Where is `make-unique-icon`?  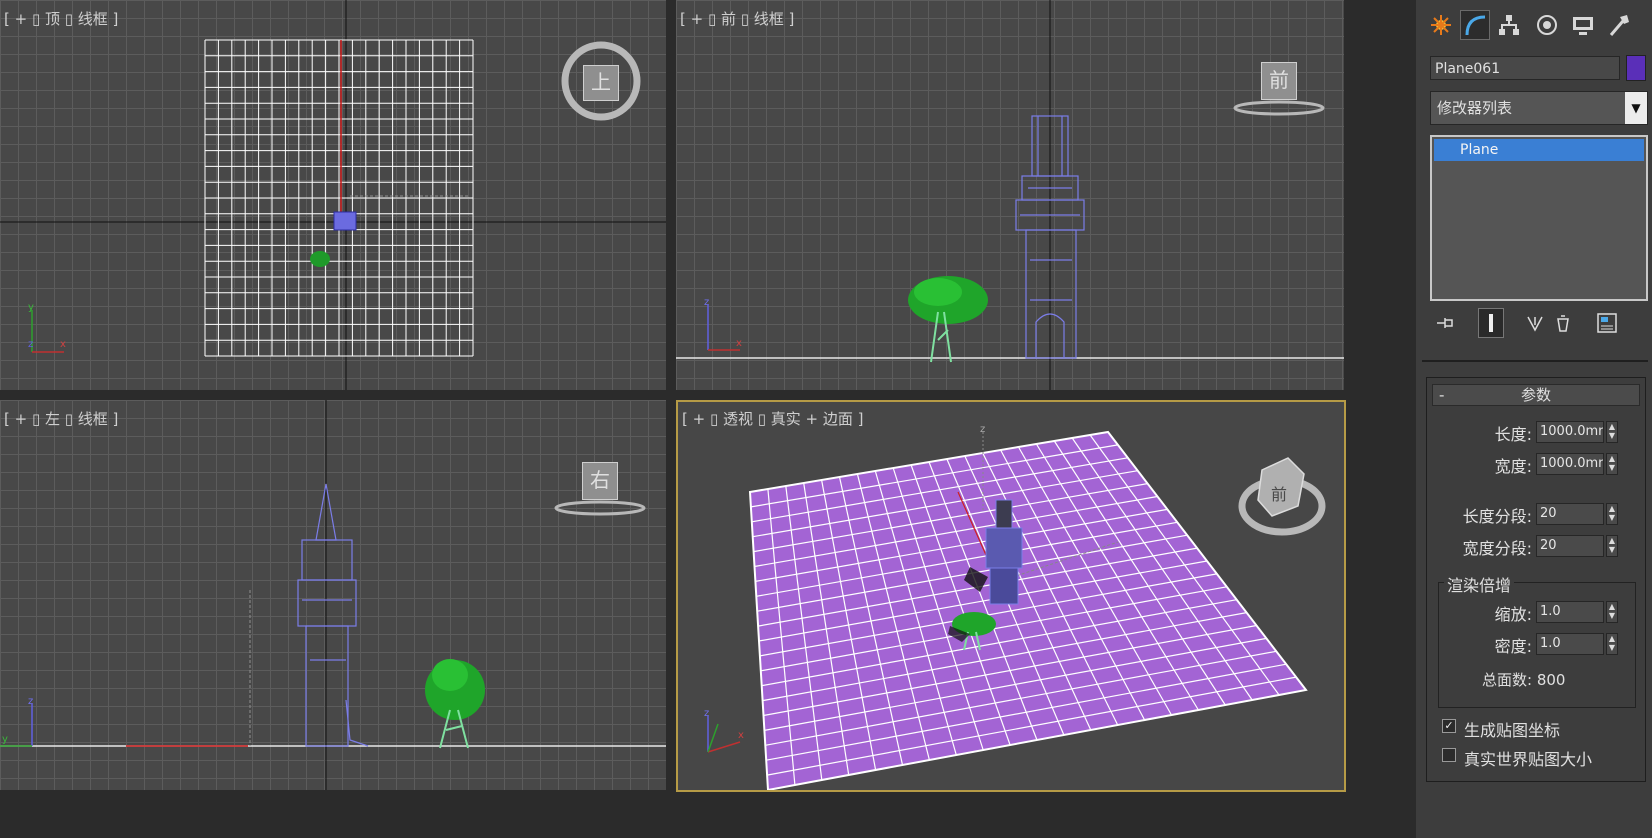 make-unique-icon is located at coordinates (1535, 324).